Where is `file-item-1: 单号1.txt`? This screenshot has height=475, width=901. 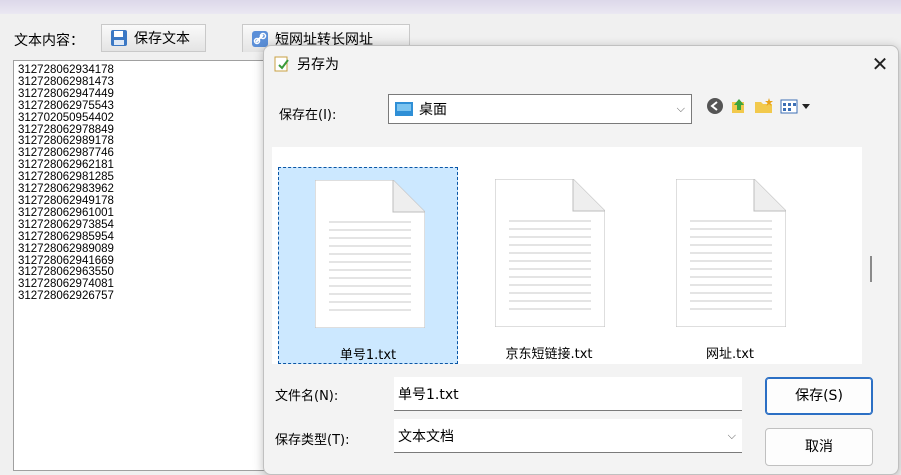 file-item-1: 单号1.txt is located at coordinates (368, 265).